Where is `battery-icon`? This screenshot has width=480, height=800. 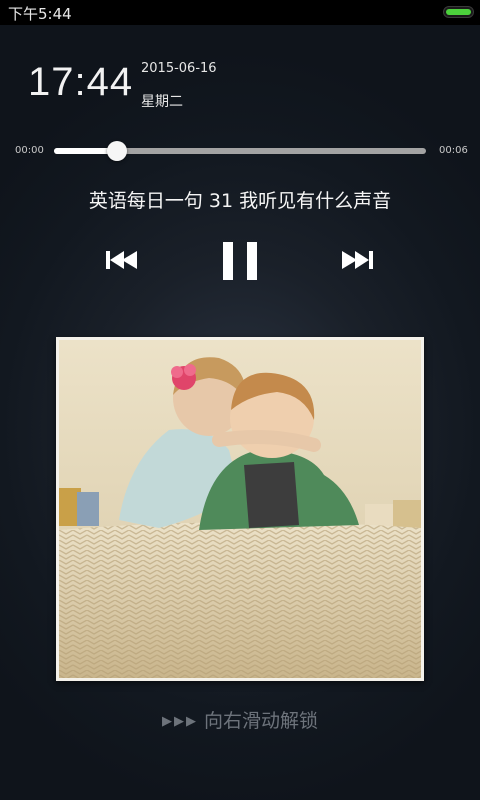 battery-icon is located at coordinates (458, 12).